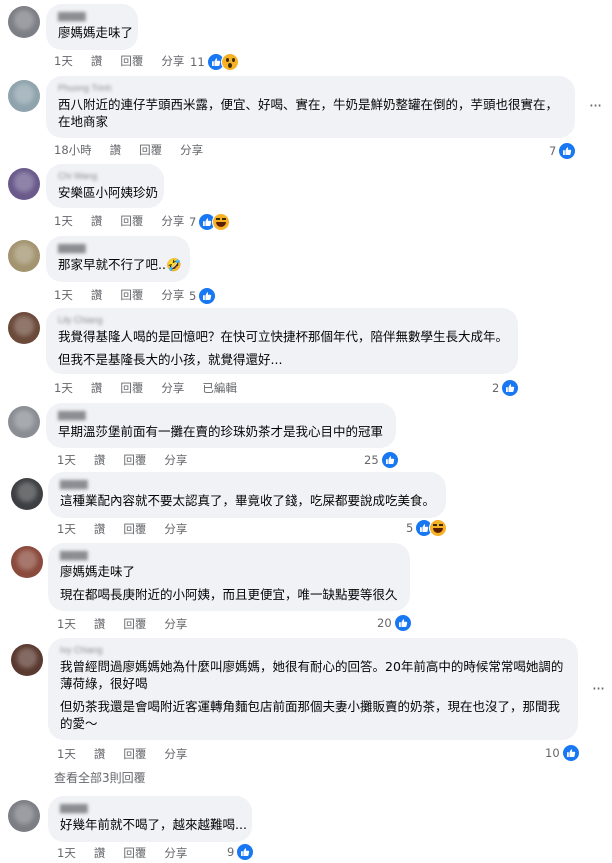  What do you see at coordinates (229, 62) in the screenshot?
I see `wow-reaction-icon` at bounding box center [229, 62].